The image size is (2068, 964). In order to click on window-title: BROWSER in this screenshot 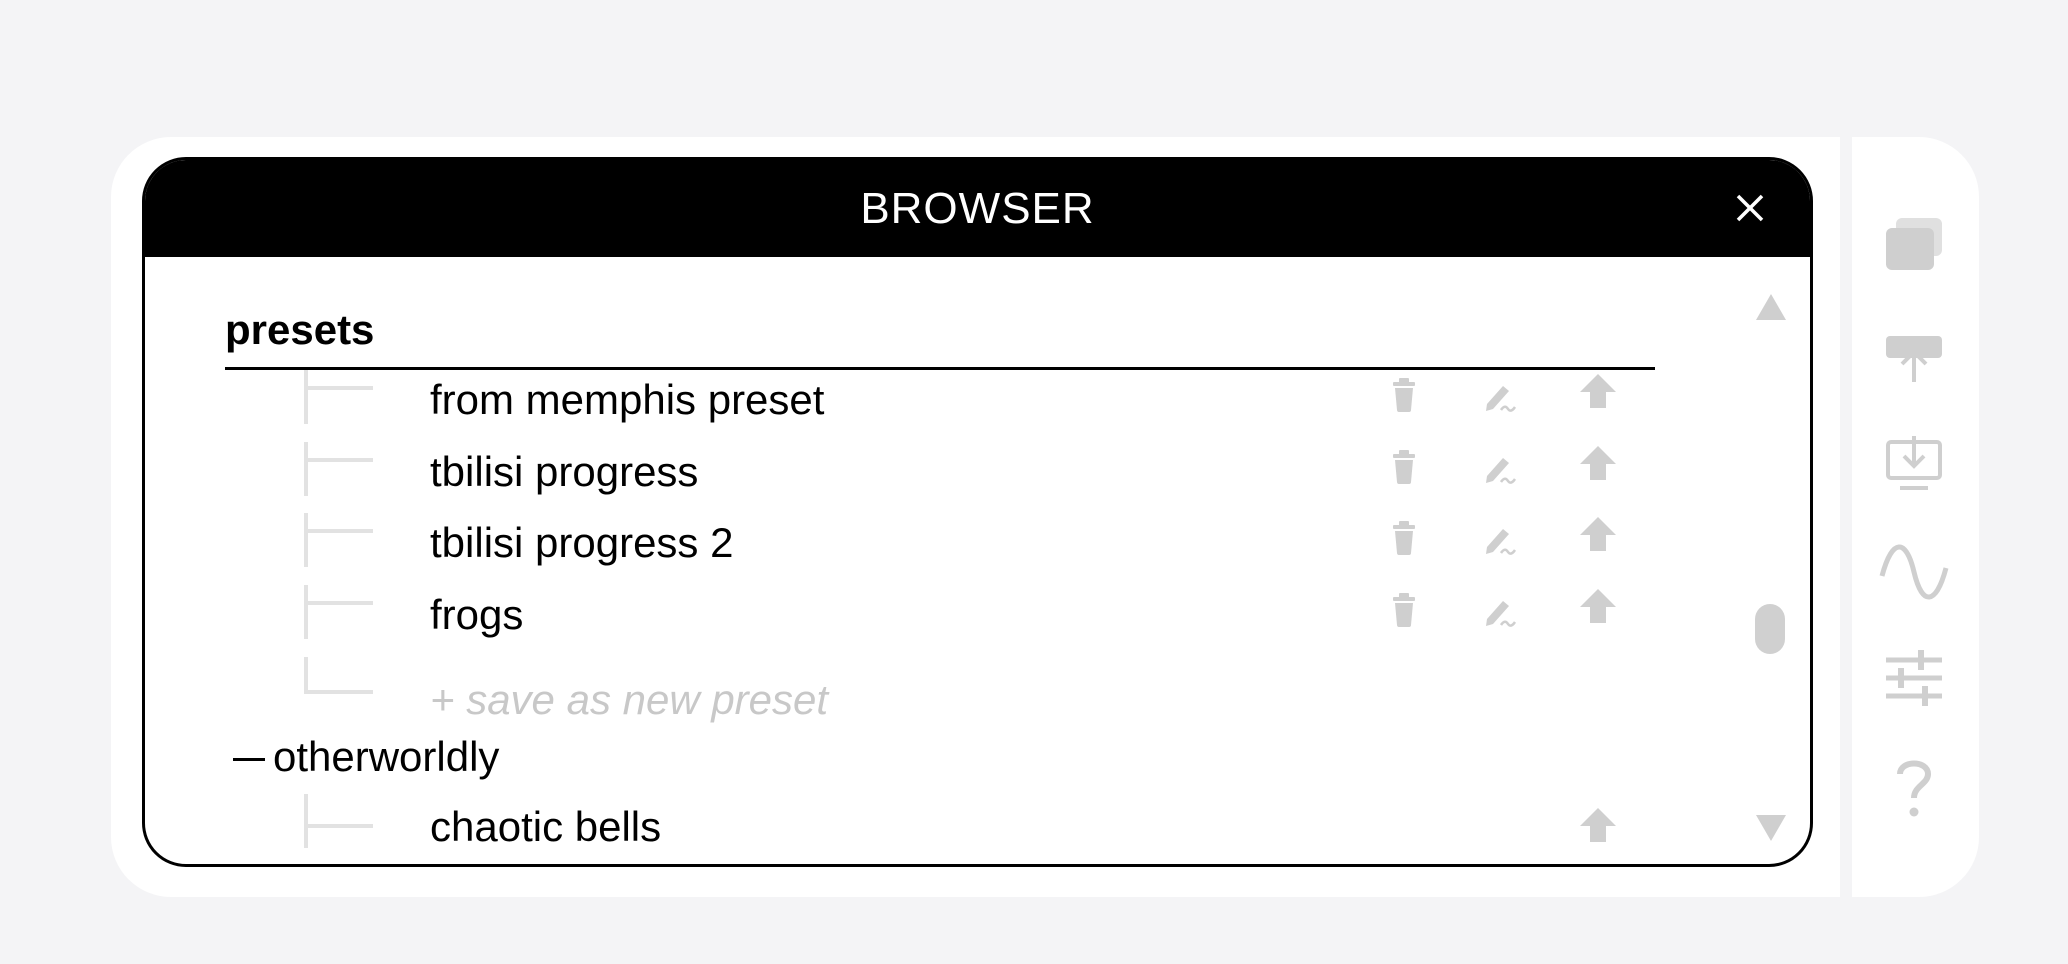, I will do `click(977, 208)`.